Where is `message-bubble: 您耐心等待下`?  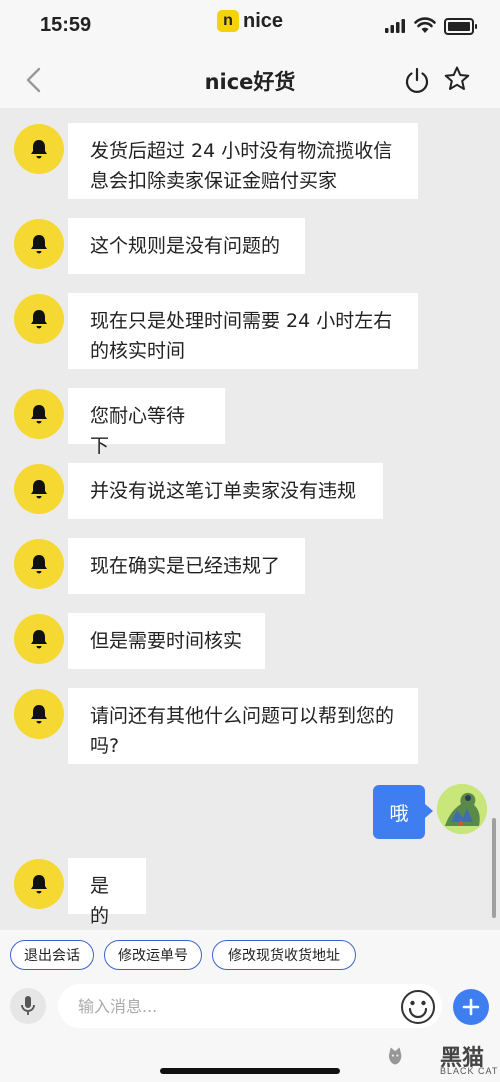
message-bubble: 您耐心等待下 is located at coordinates (146, 422).